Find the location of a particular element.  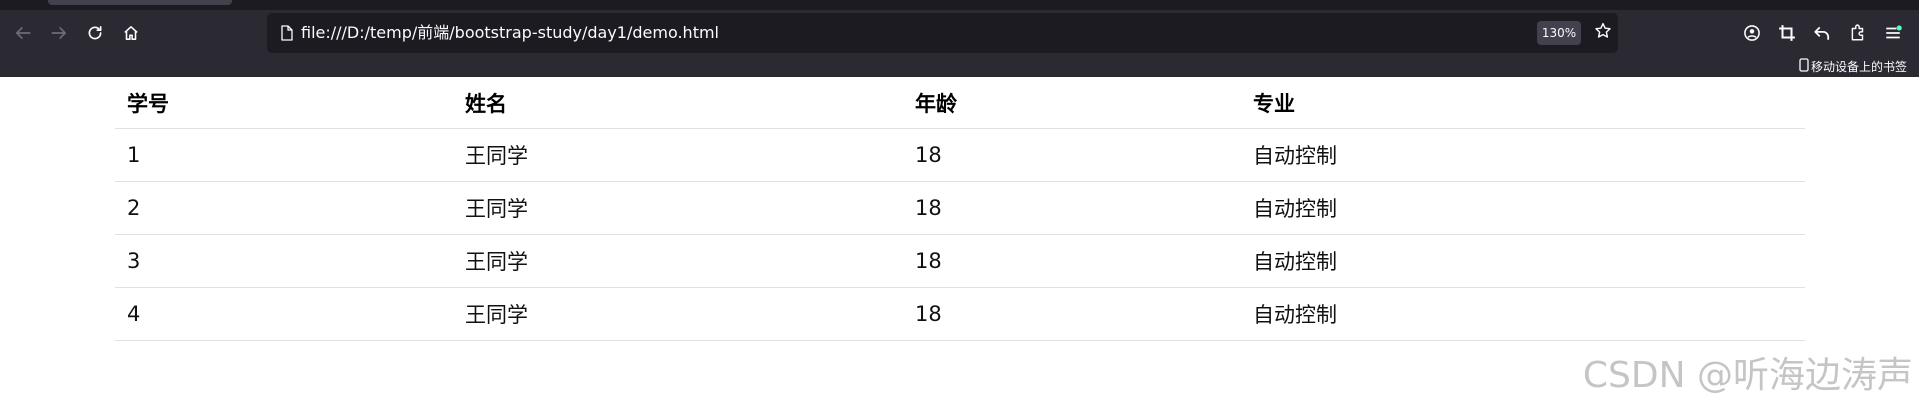

forward-button is located at coordinates (59, 33).